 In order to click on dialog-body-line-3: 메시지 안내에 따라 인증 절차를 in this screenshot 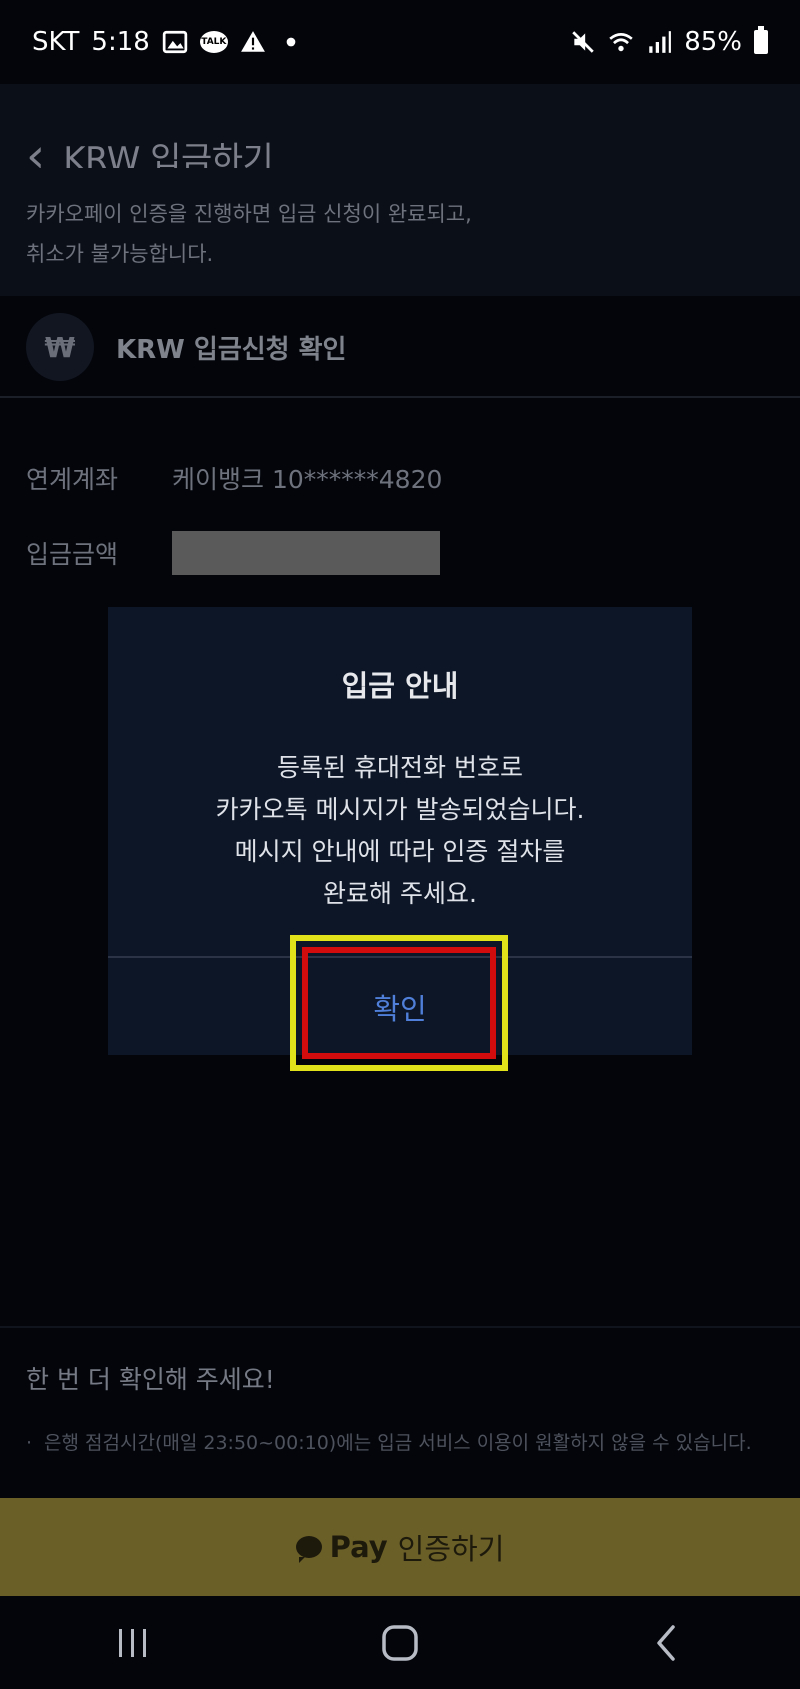, I will do `click(400, 851)`.